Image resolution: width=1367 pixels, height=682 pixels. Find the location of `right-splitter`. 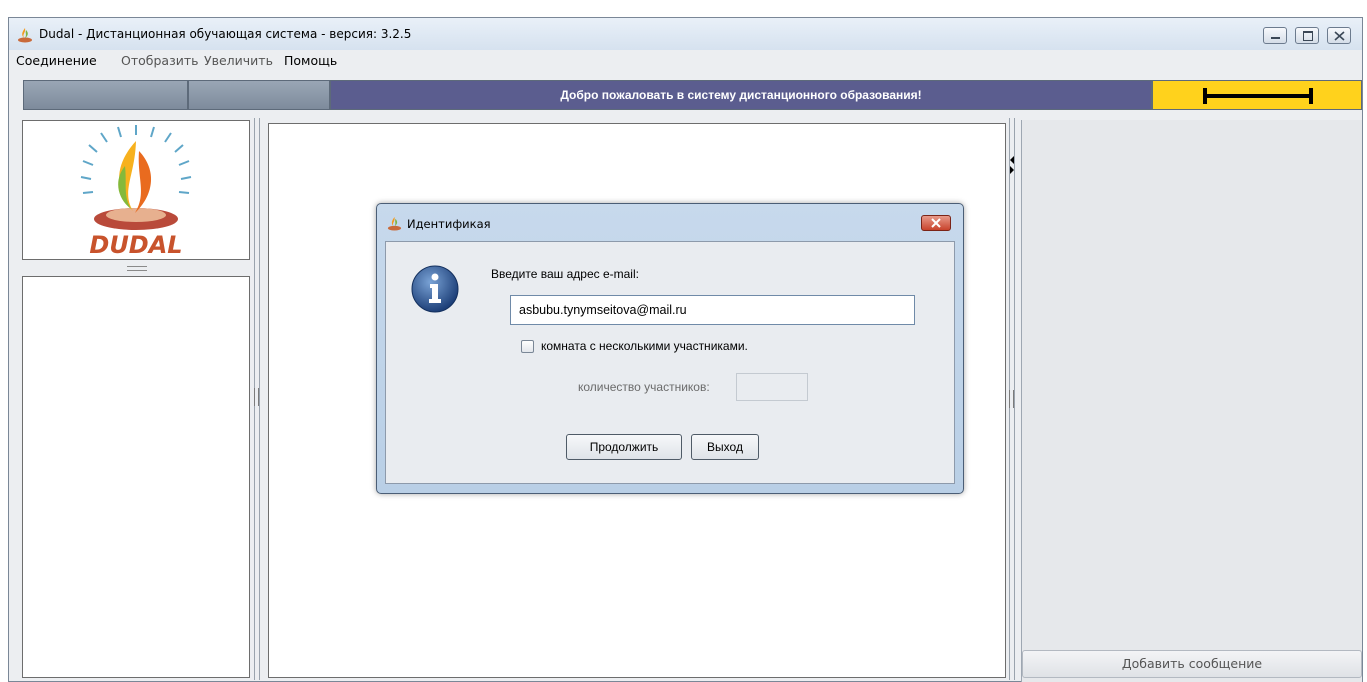

right-splitter is located at coordinates (1012, 399).